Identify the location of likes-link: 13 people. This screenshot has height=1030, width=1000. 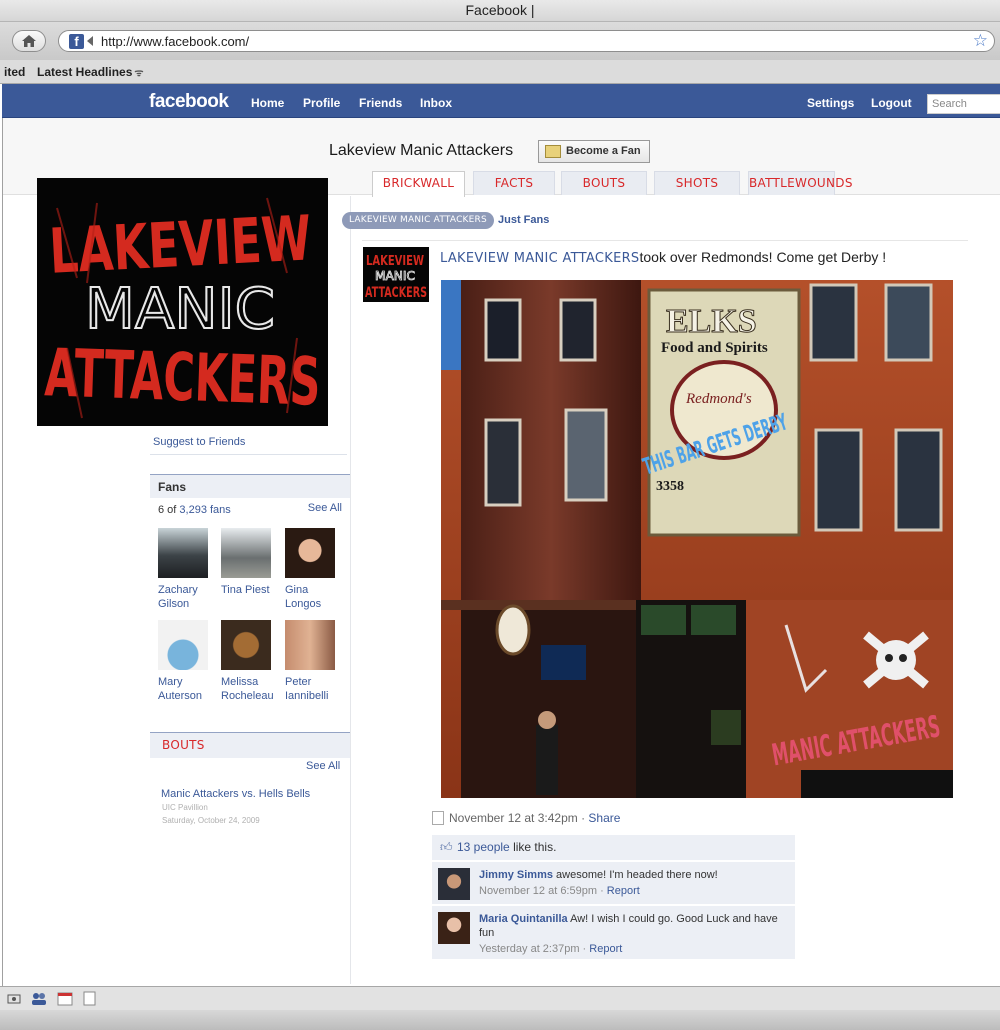
(483, 847).